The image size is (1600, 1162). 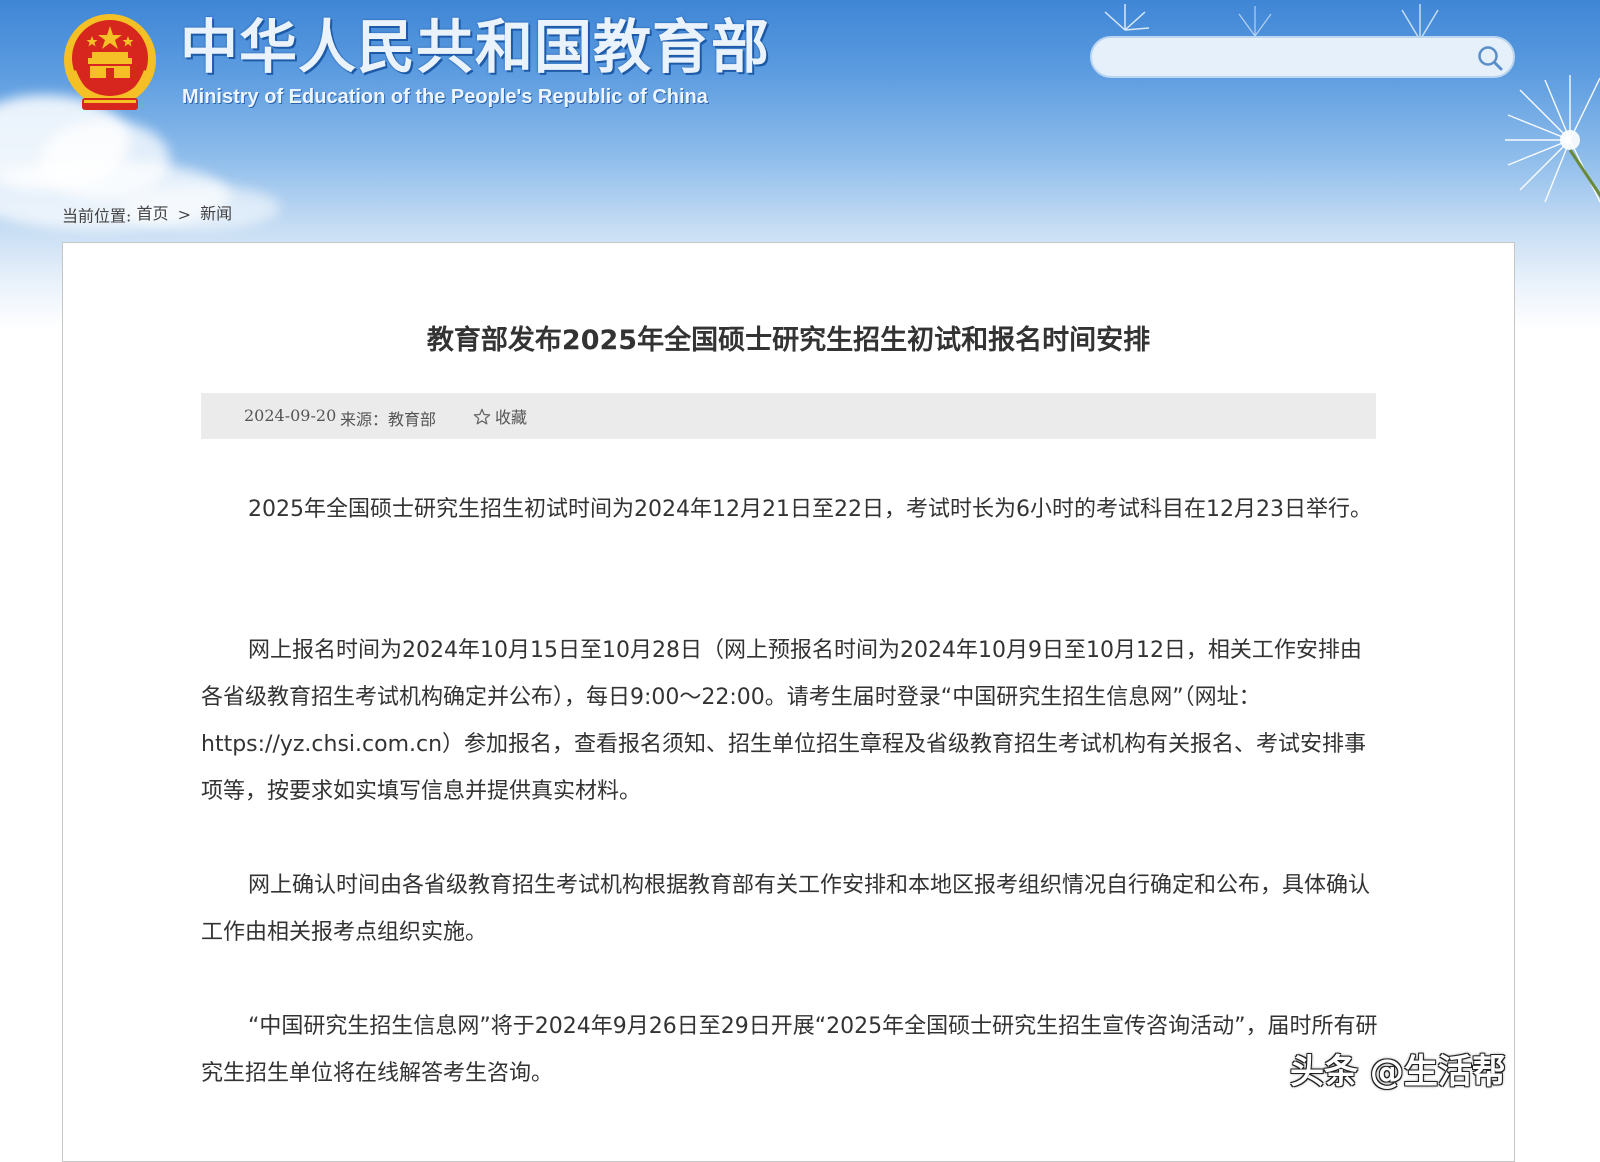 I want to click on article-title: 教育部发布2025年全国硕士研究生招生初试和报名时间安排, so click(x=788, y=340).